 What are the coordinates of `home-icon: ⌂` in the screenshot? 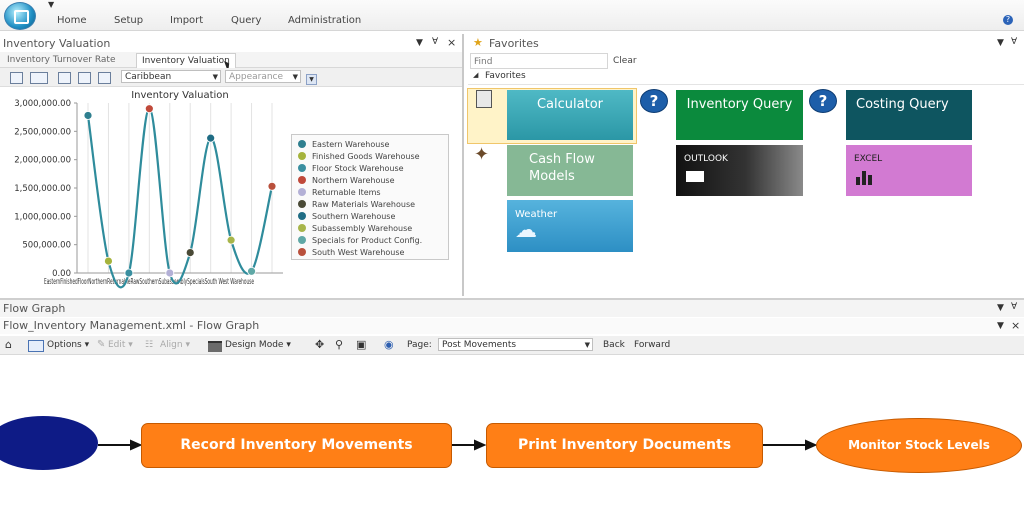 It's located at (8, 344).